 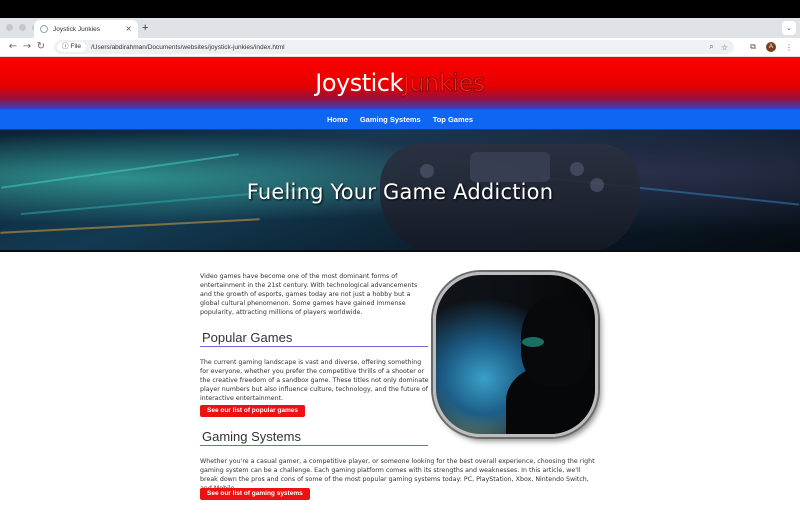 I want to click on nav-link-top-games: Top Games, so click(x=453, y=119).